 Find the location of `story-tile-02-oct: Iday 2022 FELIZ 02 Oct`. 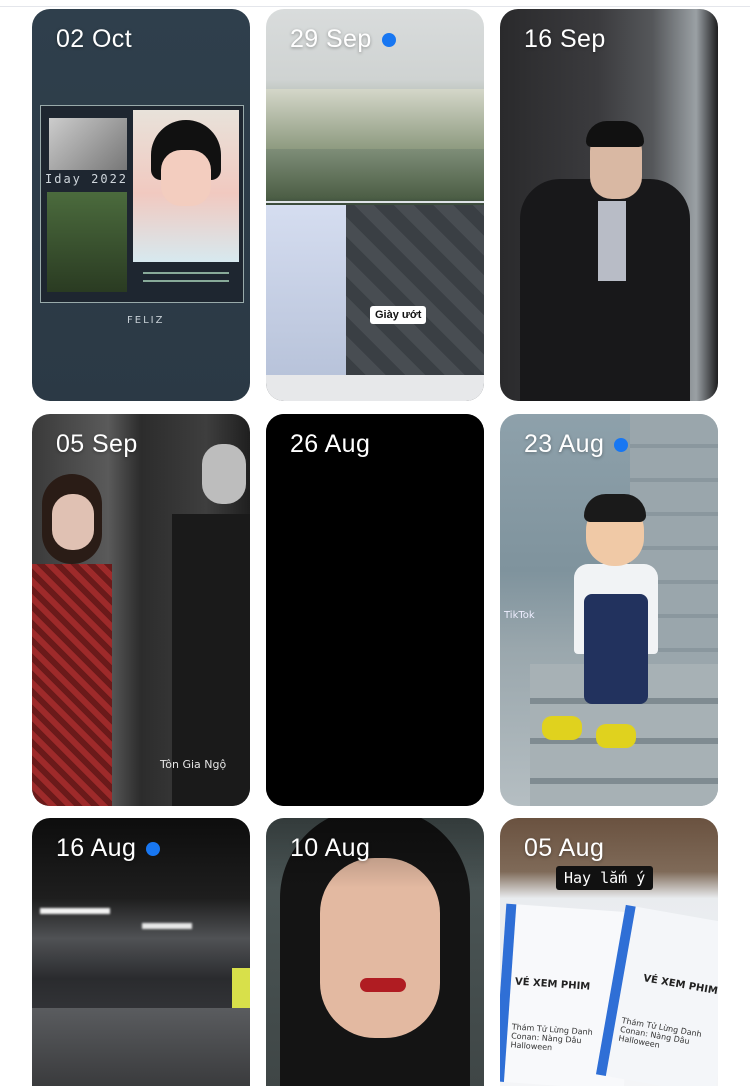

story-tile-02-oct: Iday 2022 FELIZ 02 Oct is located at coordinates (141, 205).